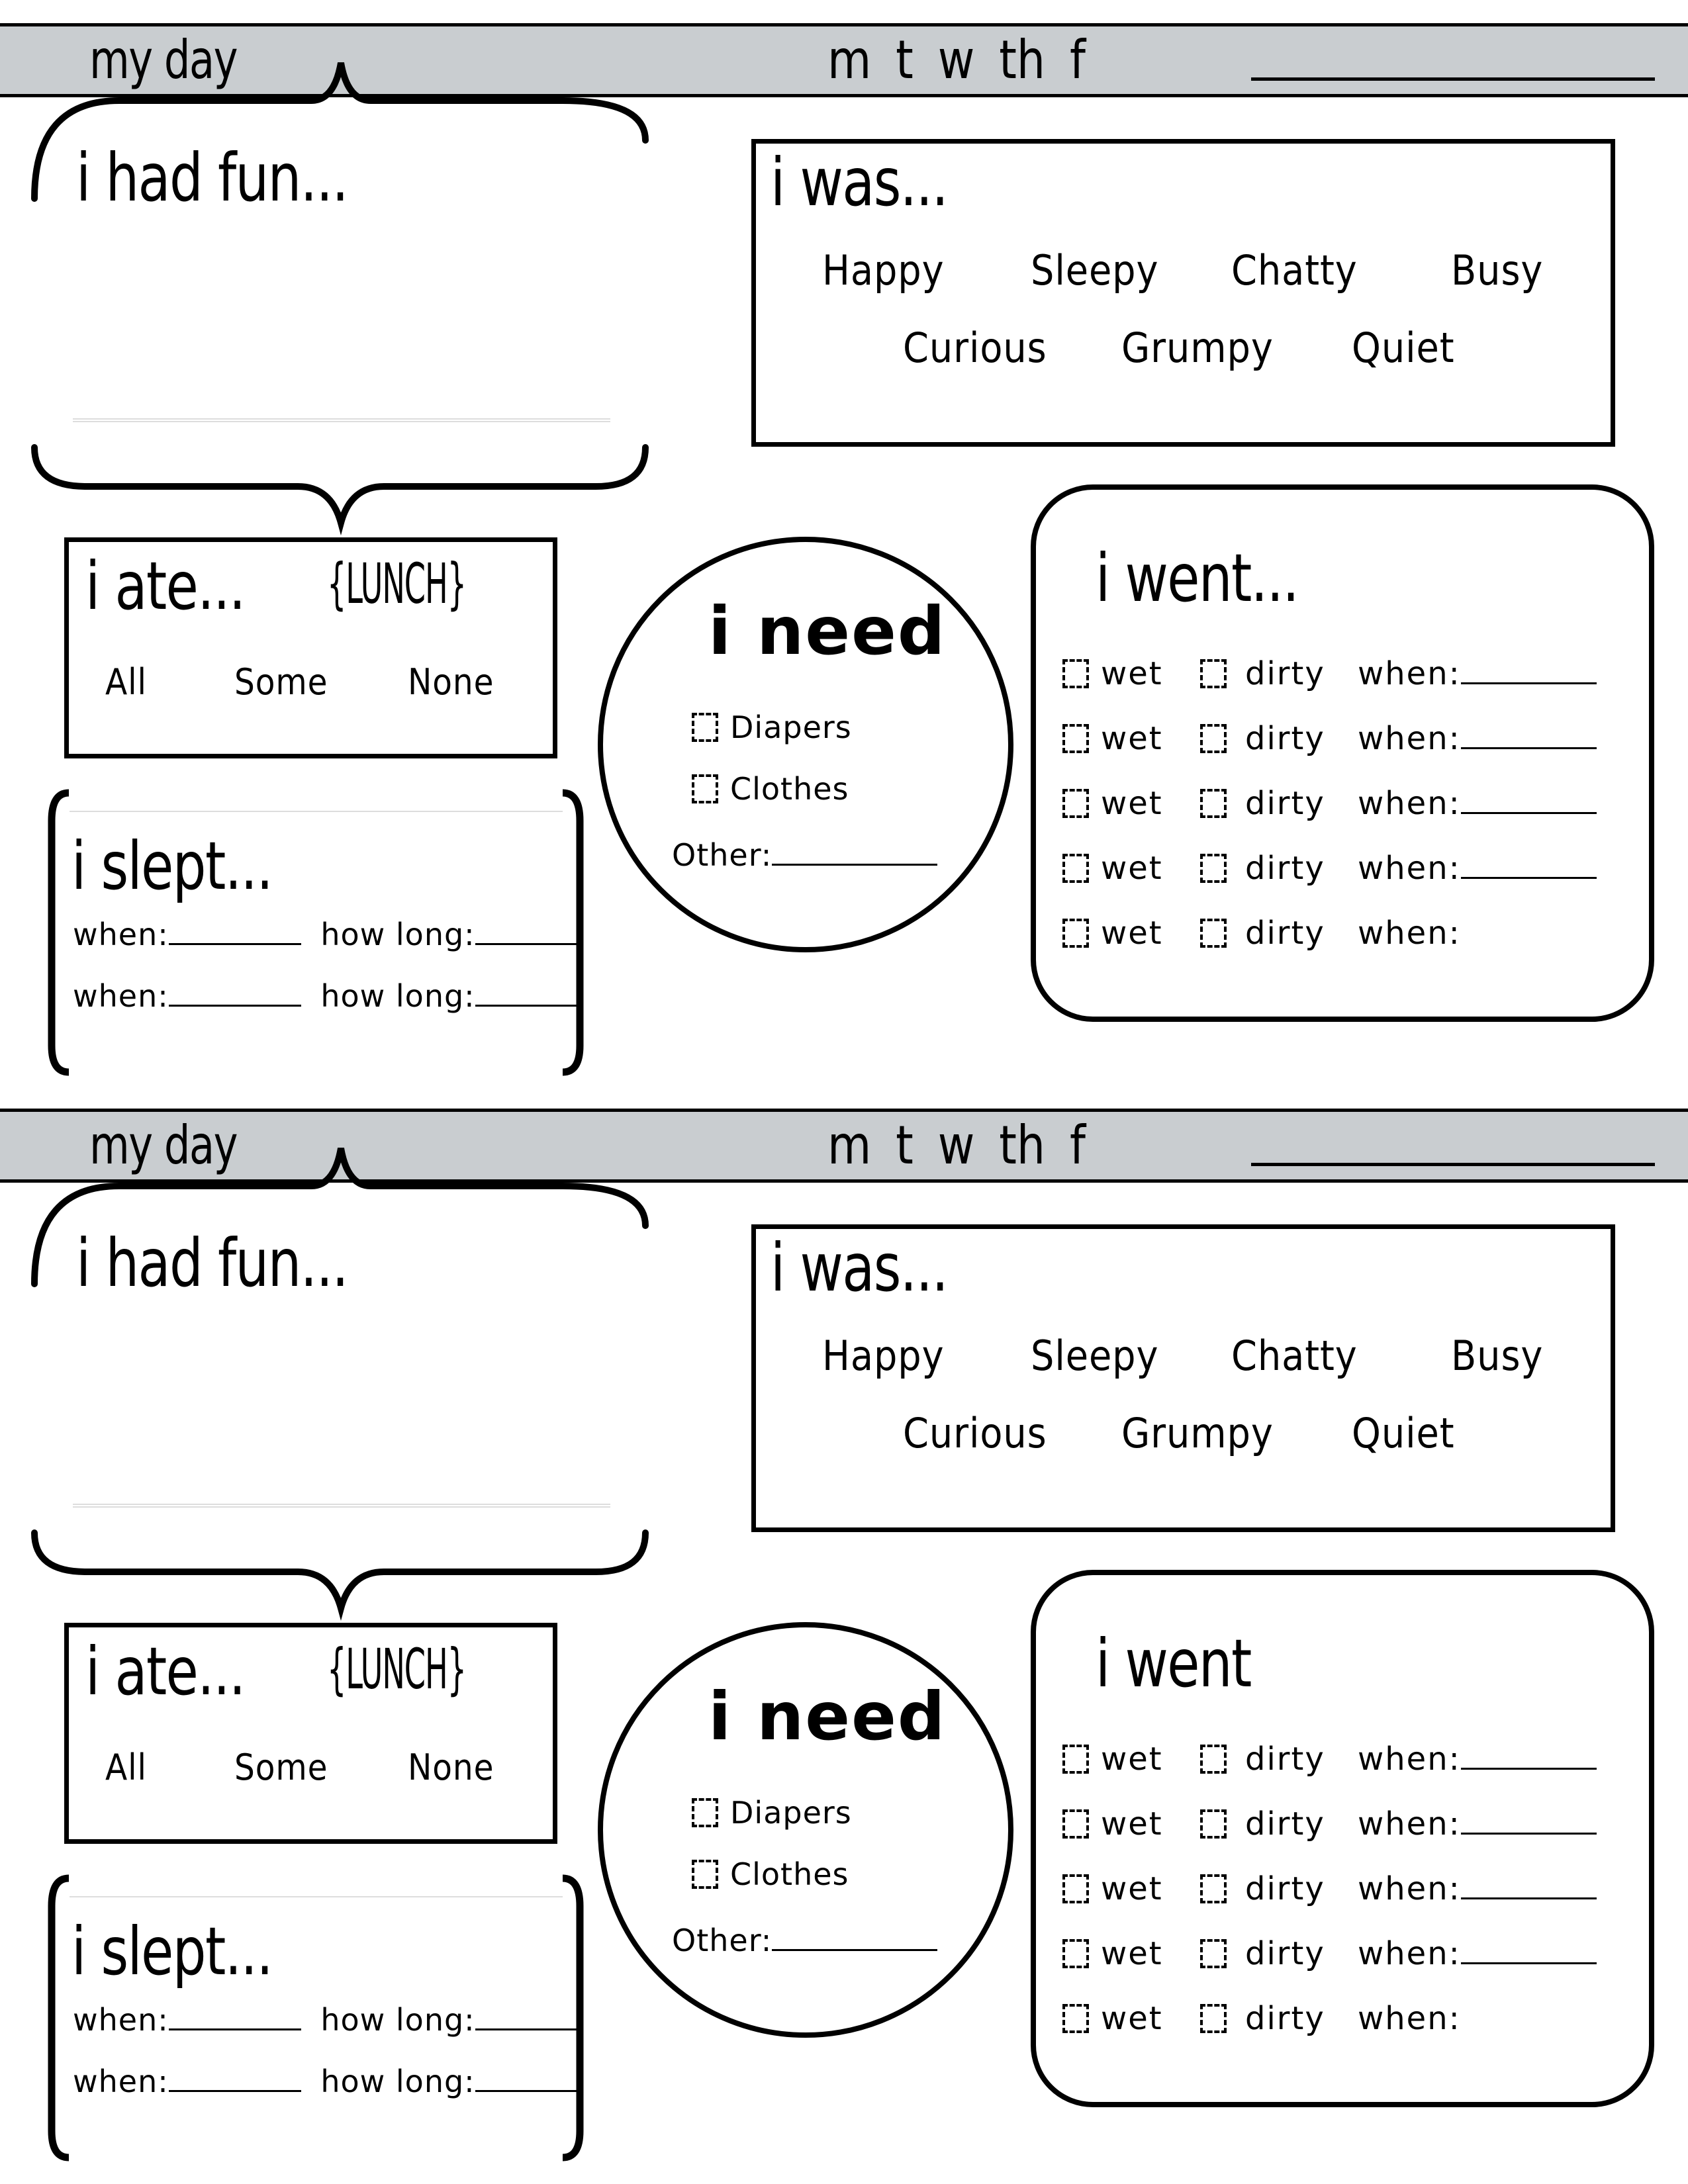  Describe the element at coordinates (59, 2017) in the screenshot. I see `slept-left-bracket` at that location.